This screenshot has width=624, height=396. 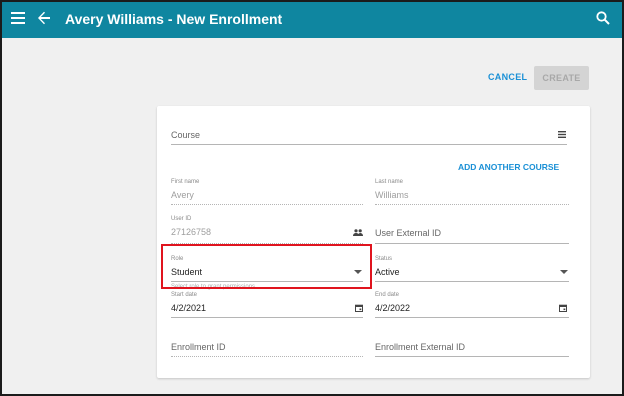 What do you see at coordinates (267, 281) in the screenshot?
I see `role-underline` at bounding box center [267, 281].